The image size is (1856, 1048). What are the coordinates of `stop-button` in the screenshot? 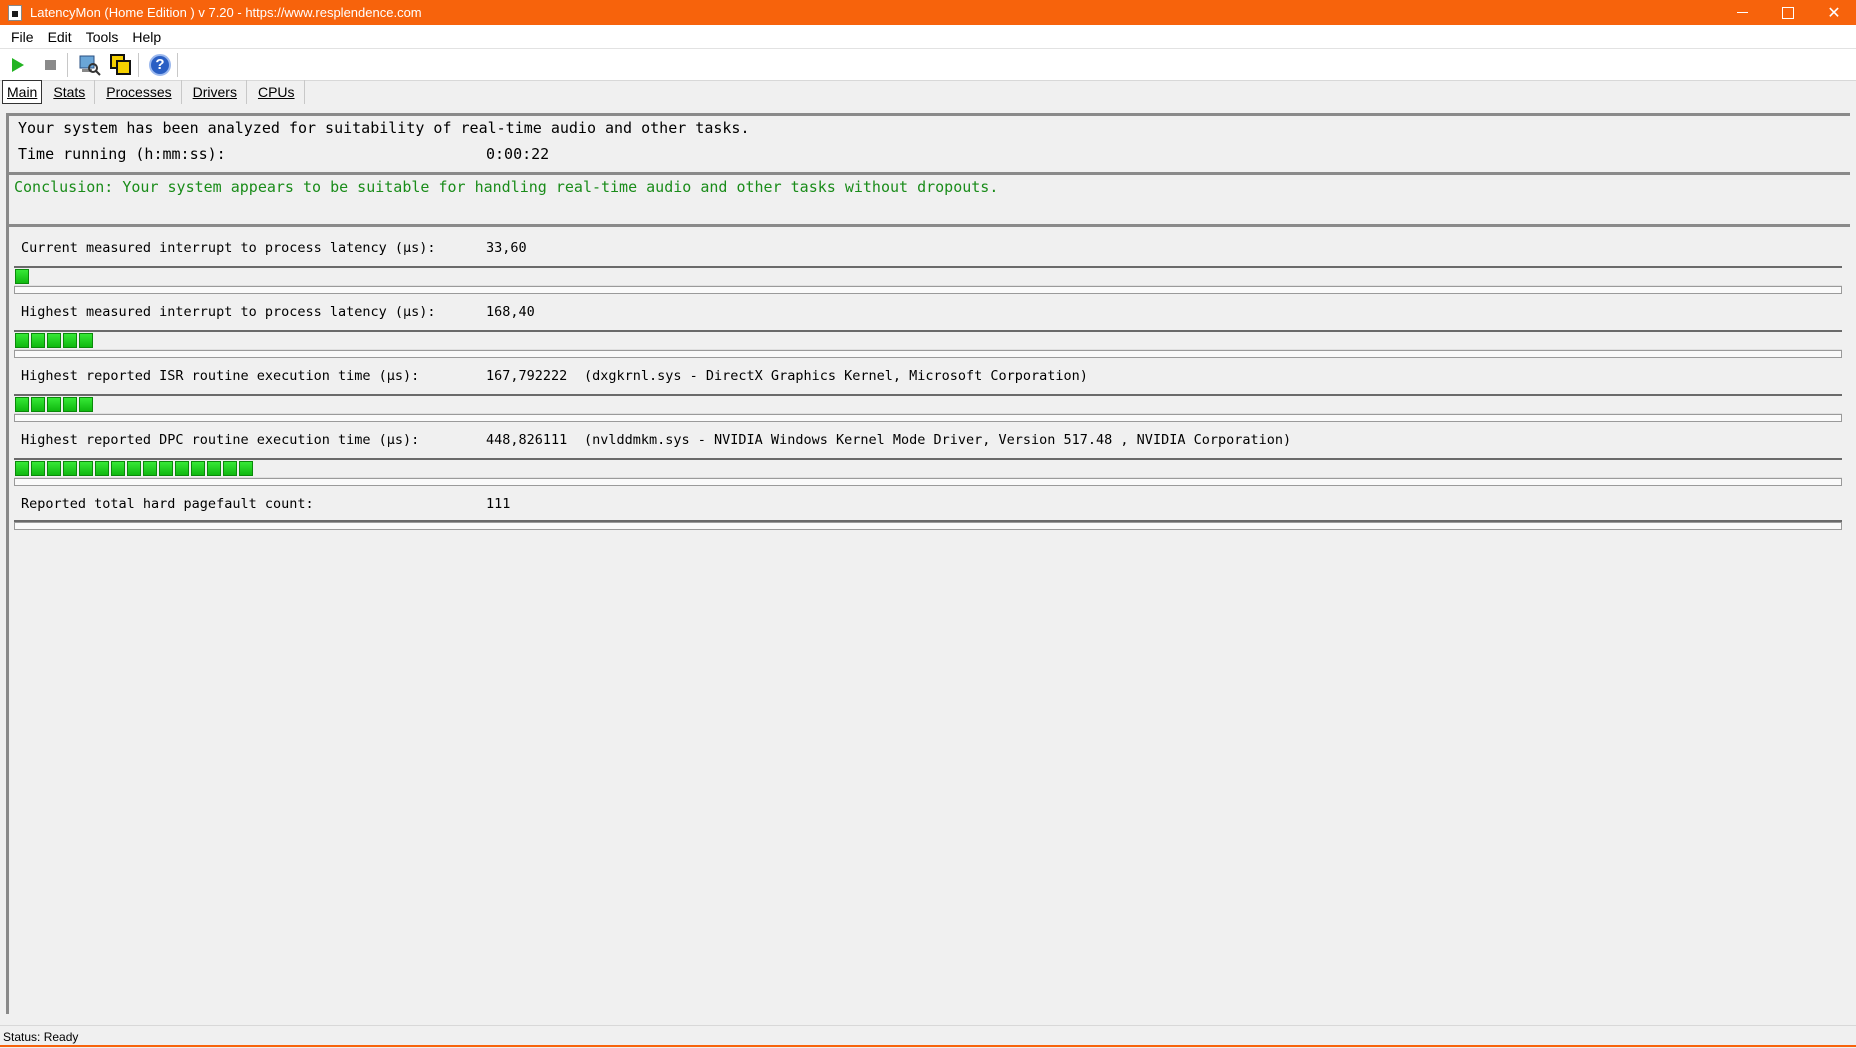 It's located at (50, 65).